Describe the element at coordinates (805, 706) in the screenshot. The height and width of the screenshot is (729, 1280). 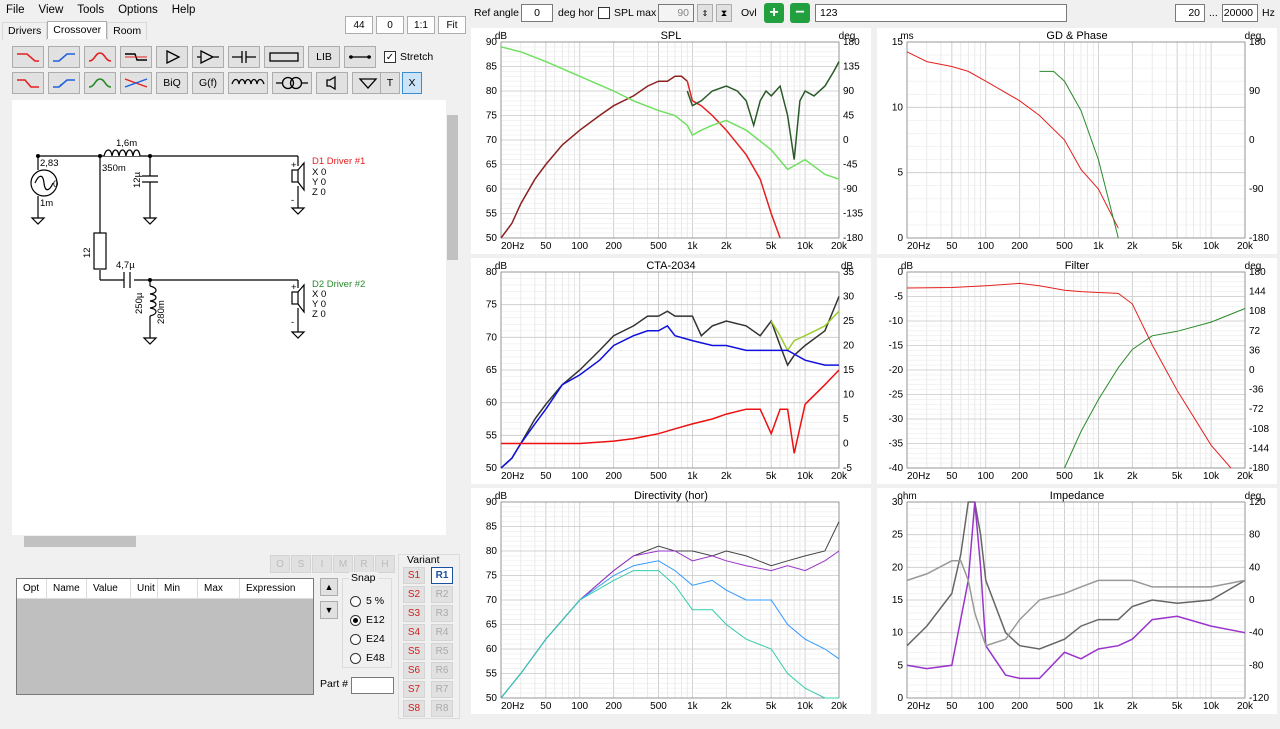
I see `x-tick-label: 10k` at that location.